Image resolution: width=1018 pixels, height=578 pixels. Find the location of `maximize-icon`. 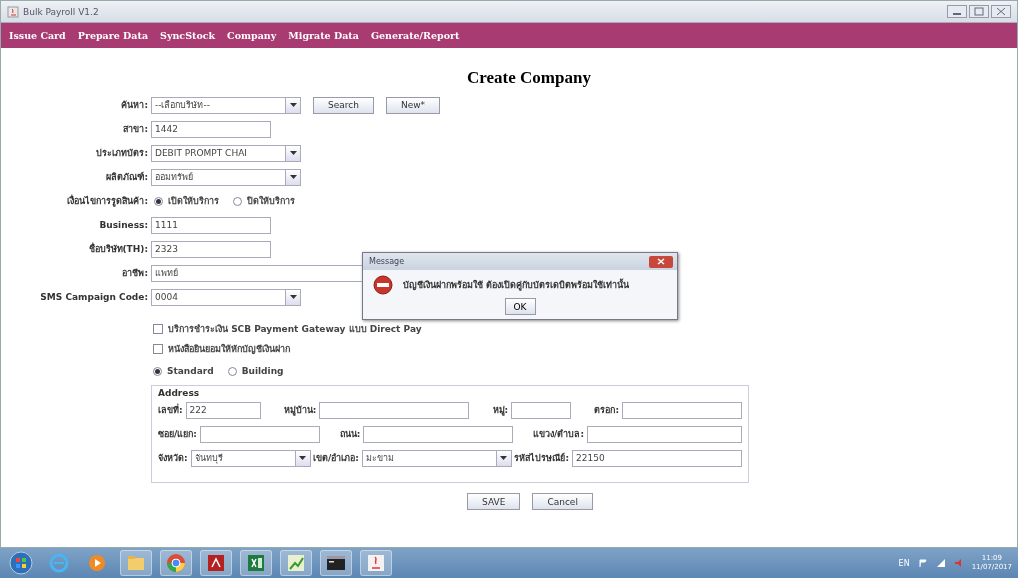

maximize-icon is located at coordinates (979, 11).